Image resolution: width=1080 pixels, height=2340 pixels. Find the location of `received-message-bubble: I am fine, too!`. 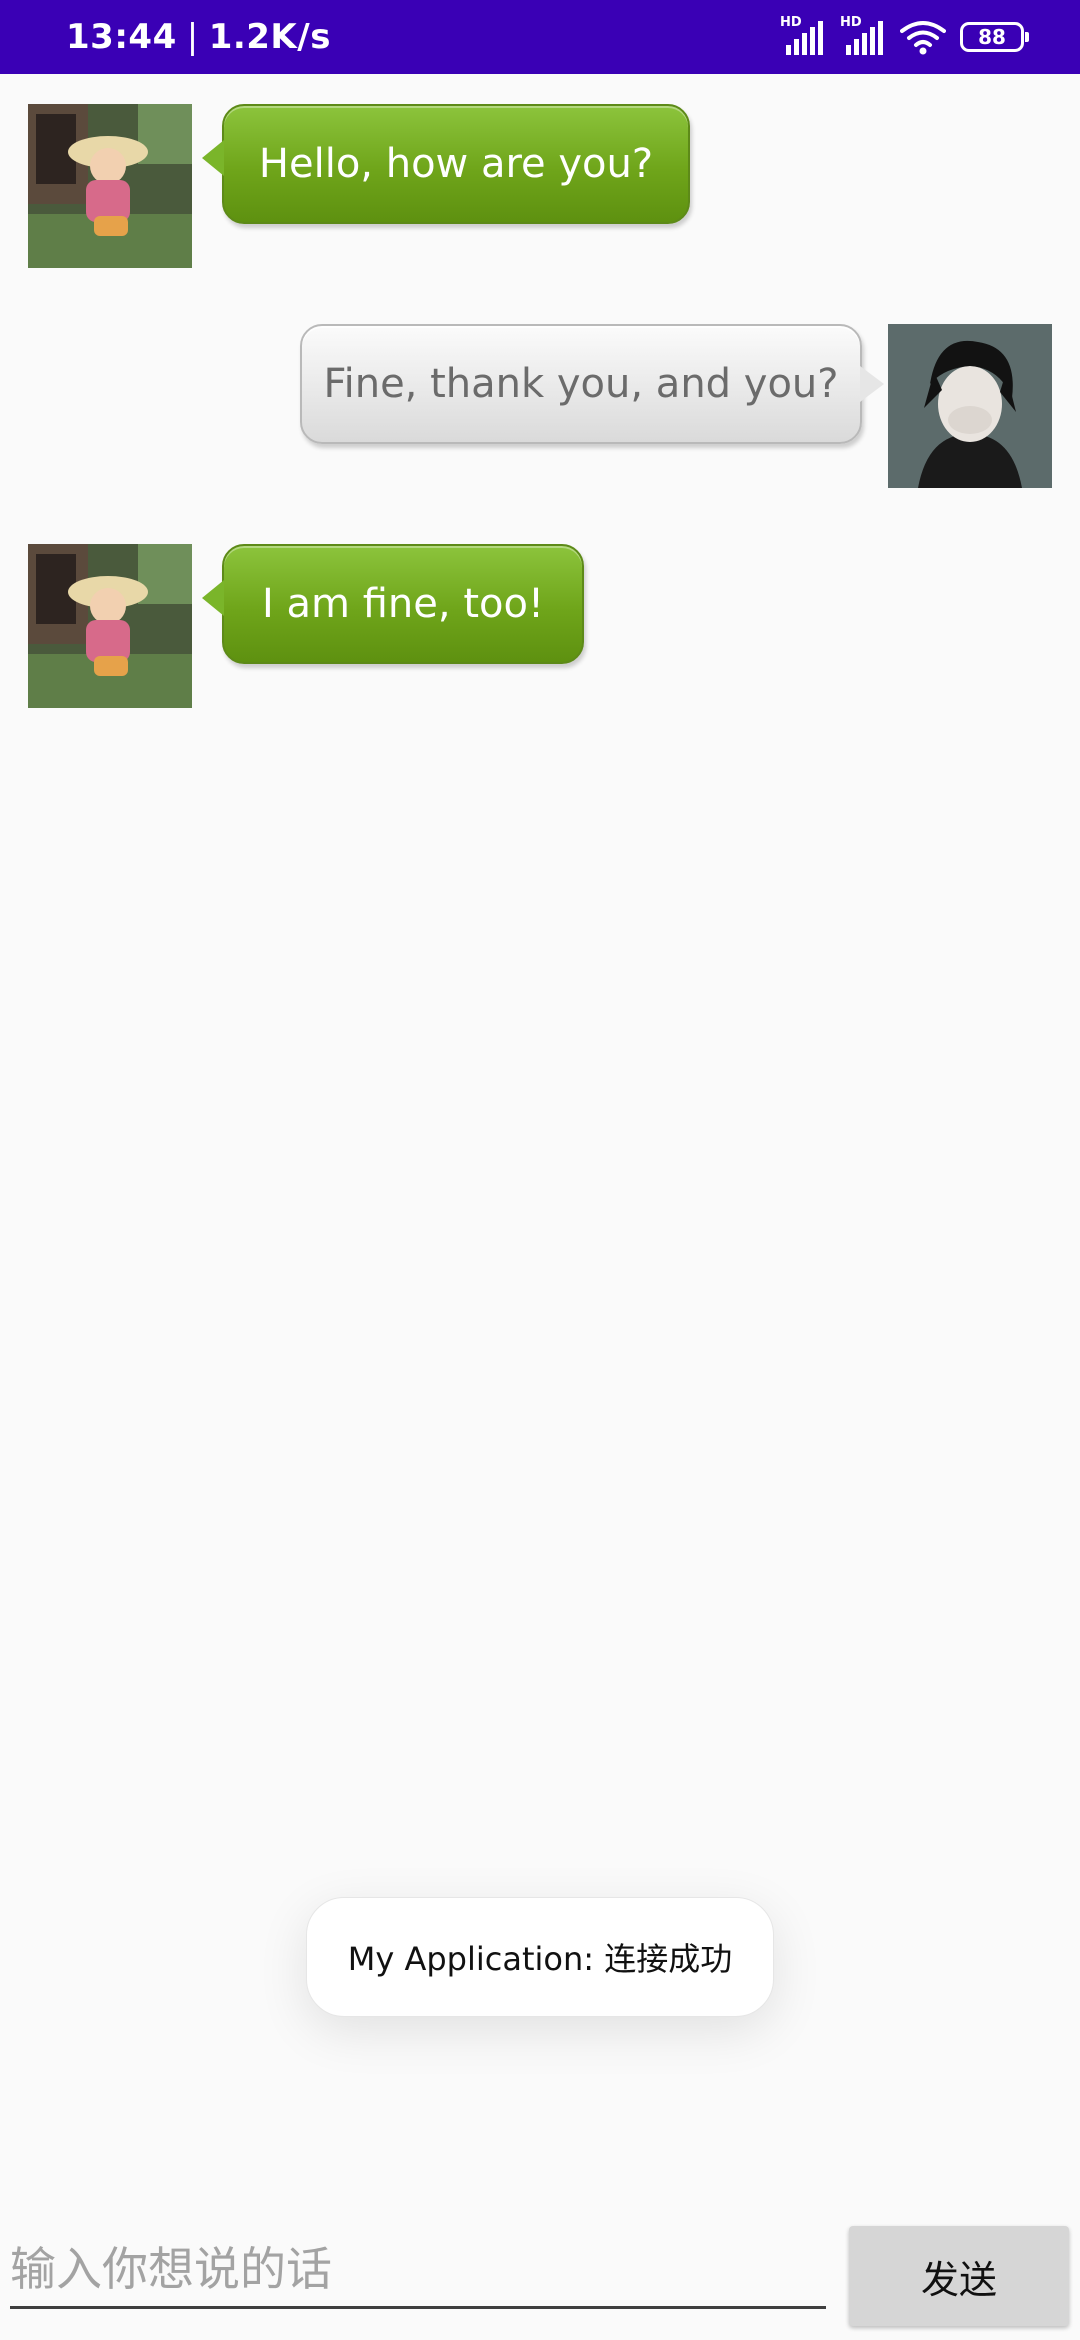

received-message-bubble: I am fine, too! is located at coordinates (393, 604).